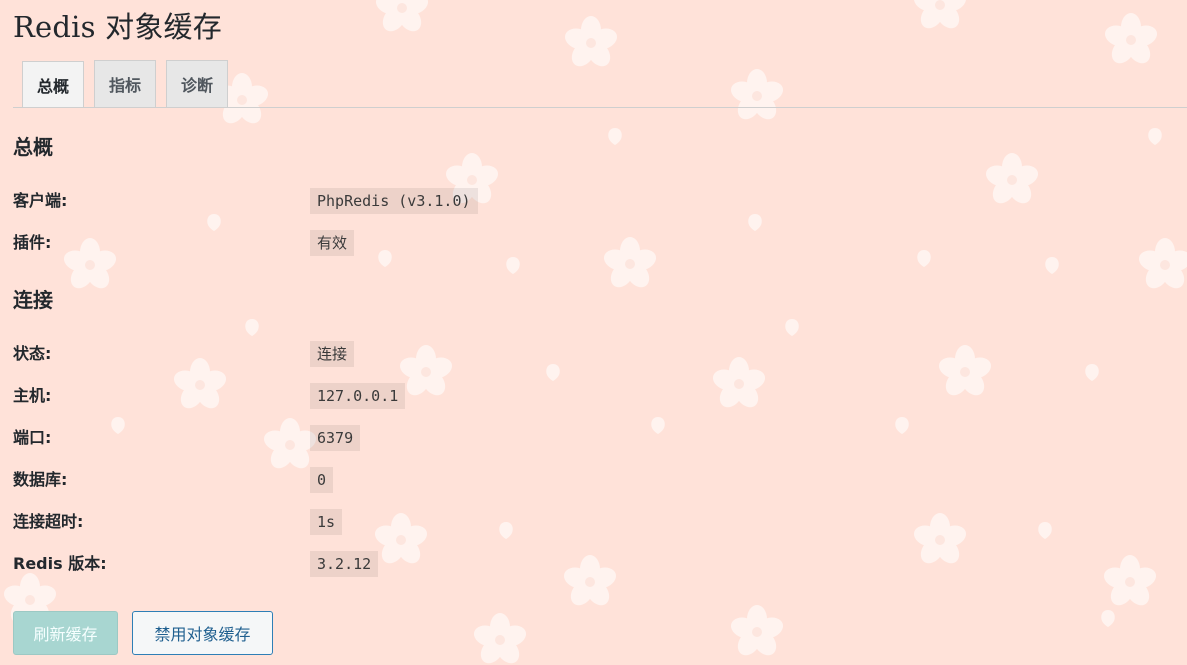  What do you see at coordinates (32, 437) in the screenshot?
I see `port-label: 端口:` at bounding box center [32, 437].